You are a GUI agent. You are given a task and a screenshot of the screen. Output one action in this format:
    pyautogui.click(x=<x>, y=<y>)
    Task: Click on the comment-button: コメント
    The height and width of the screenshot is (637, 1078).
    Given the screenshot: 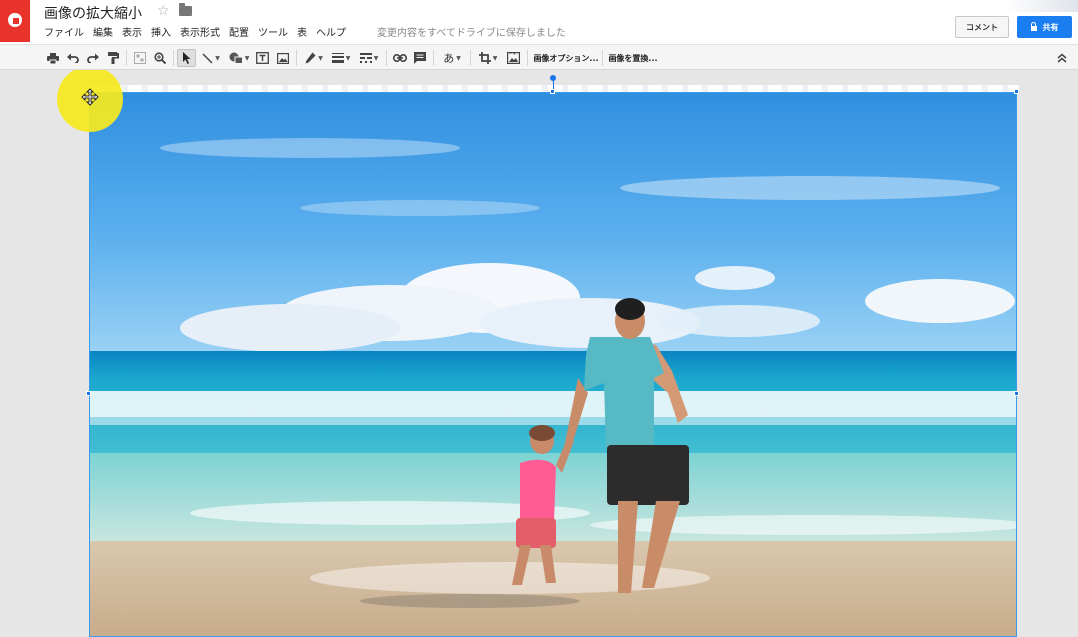 What is the action you would take?
    pyautogui.click(x=982, y=27)
    